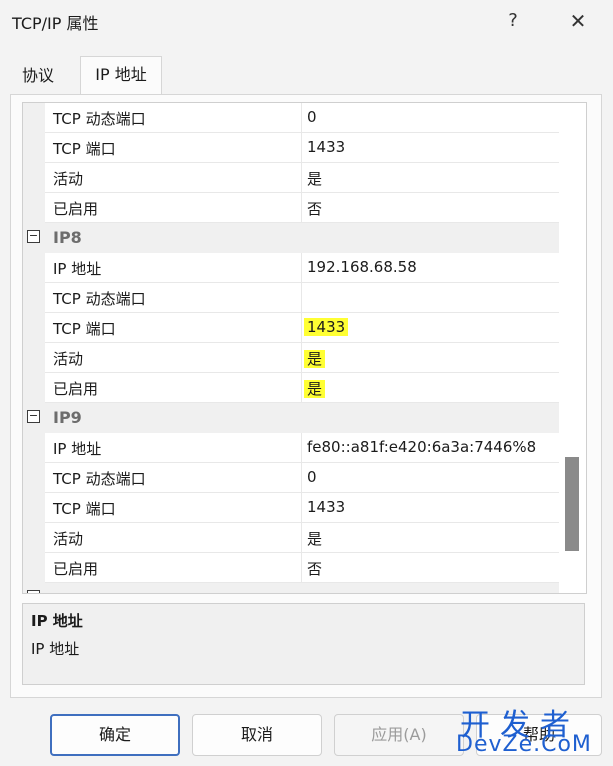 Image resolution: width=613 pixels, height=766 pixels. Describe the element at coordinates (399, 735) in the screenshot. I see `apply-button: 应用(A)` at that location.